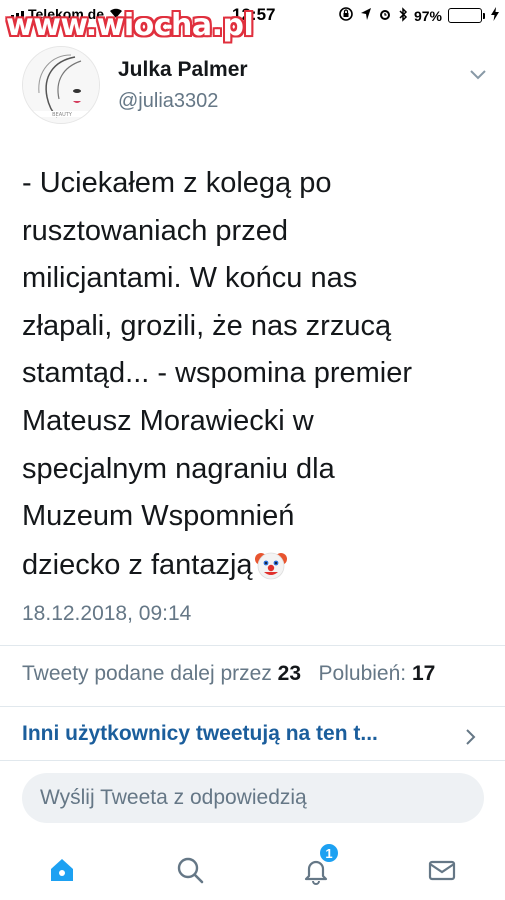 This screenshot has height=900, width=505. Describe the element at coordinates (168, 420) in the screenshot. I see `tweet-line: Mateusz Morawiecki w` at that location.